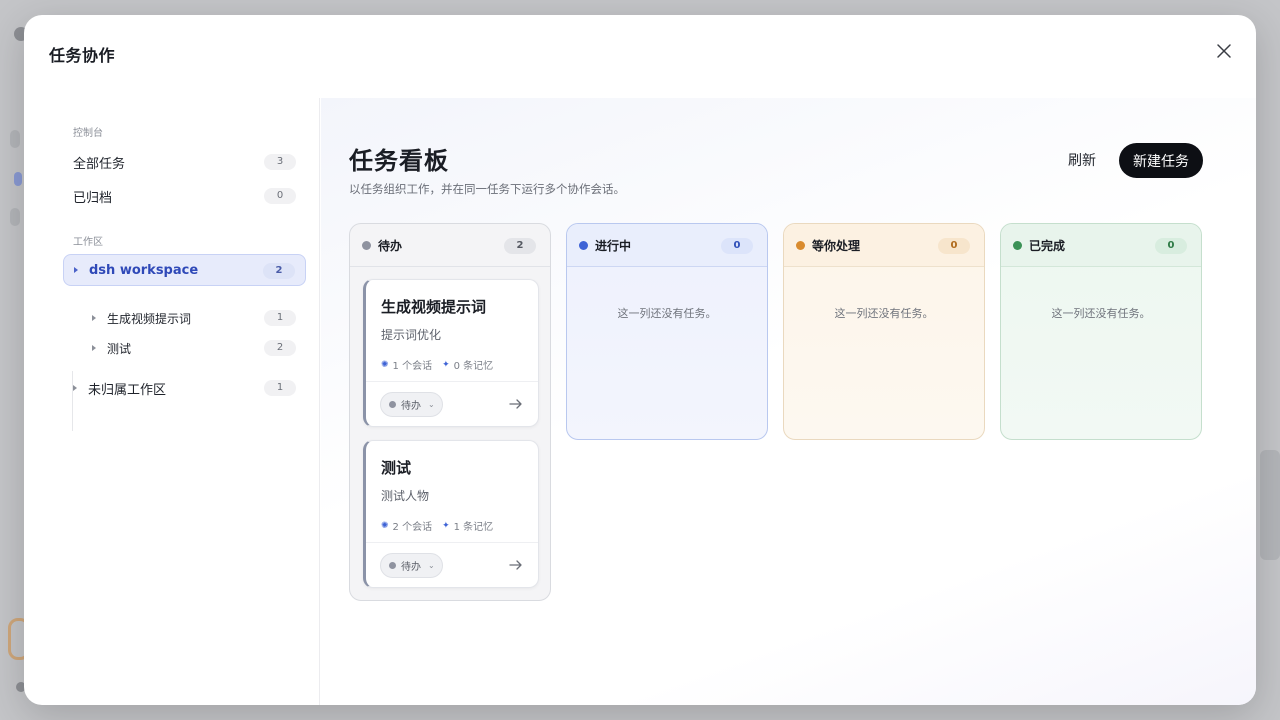 Image resolution: width=1280 pixels, height=720 pixels. What do you see at coordinates (451, 353) in the screenshot?
I see `task-card: 生成视频提示词 提示词优化 ✺ 1 个会话 ✦ 0 条记忆 待办 ⌄` at bounding box center [451, 353].